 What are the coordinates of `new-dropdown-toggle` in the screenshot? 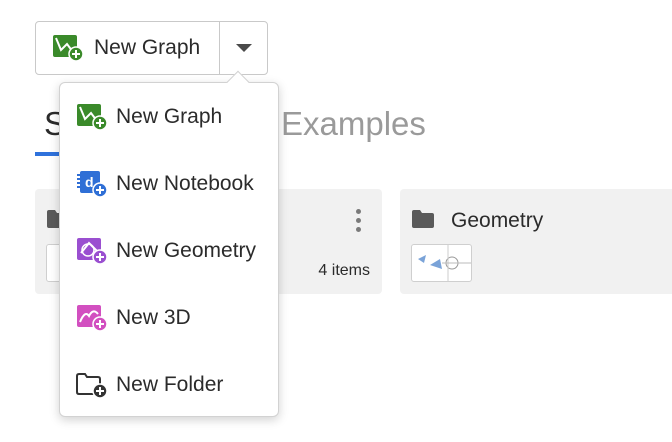 It's located at (243, 48).